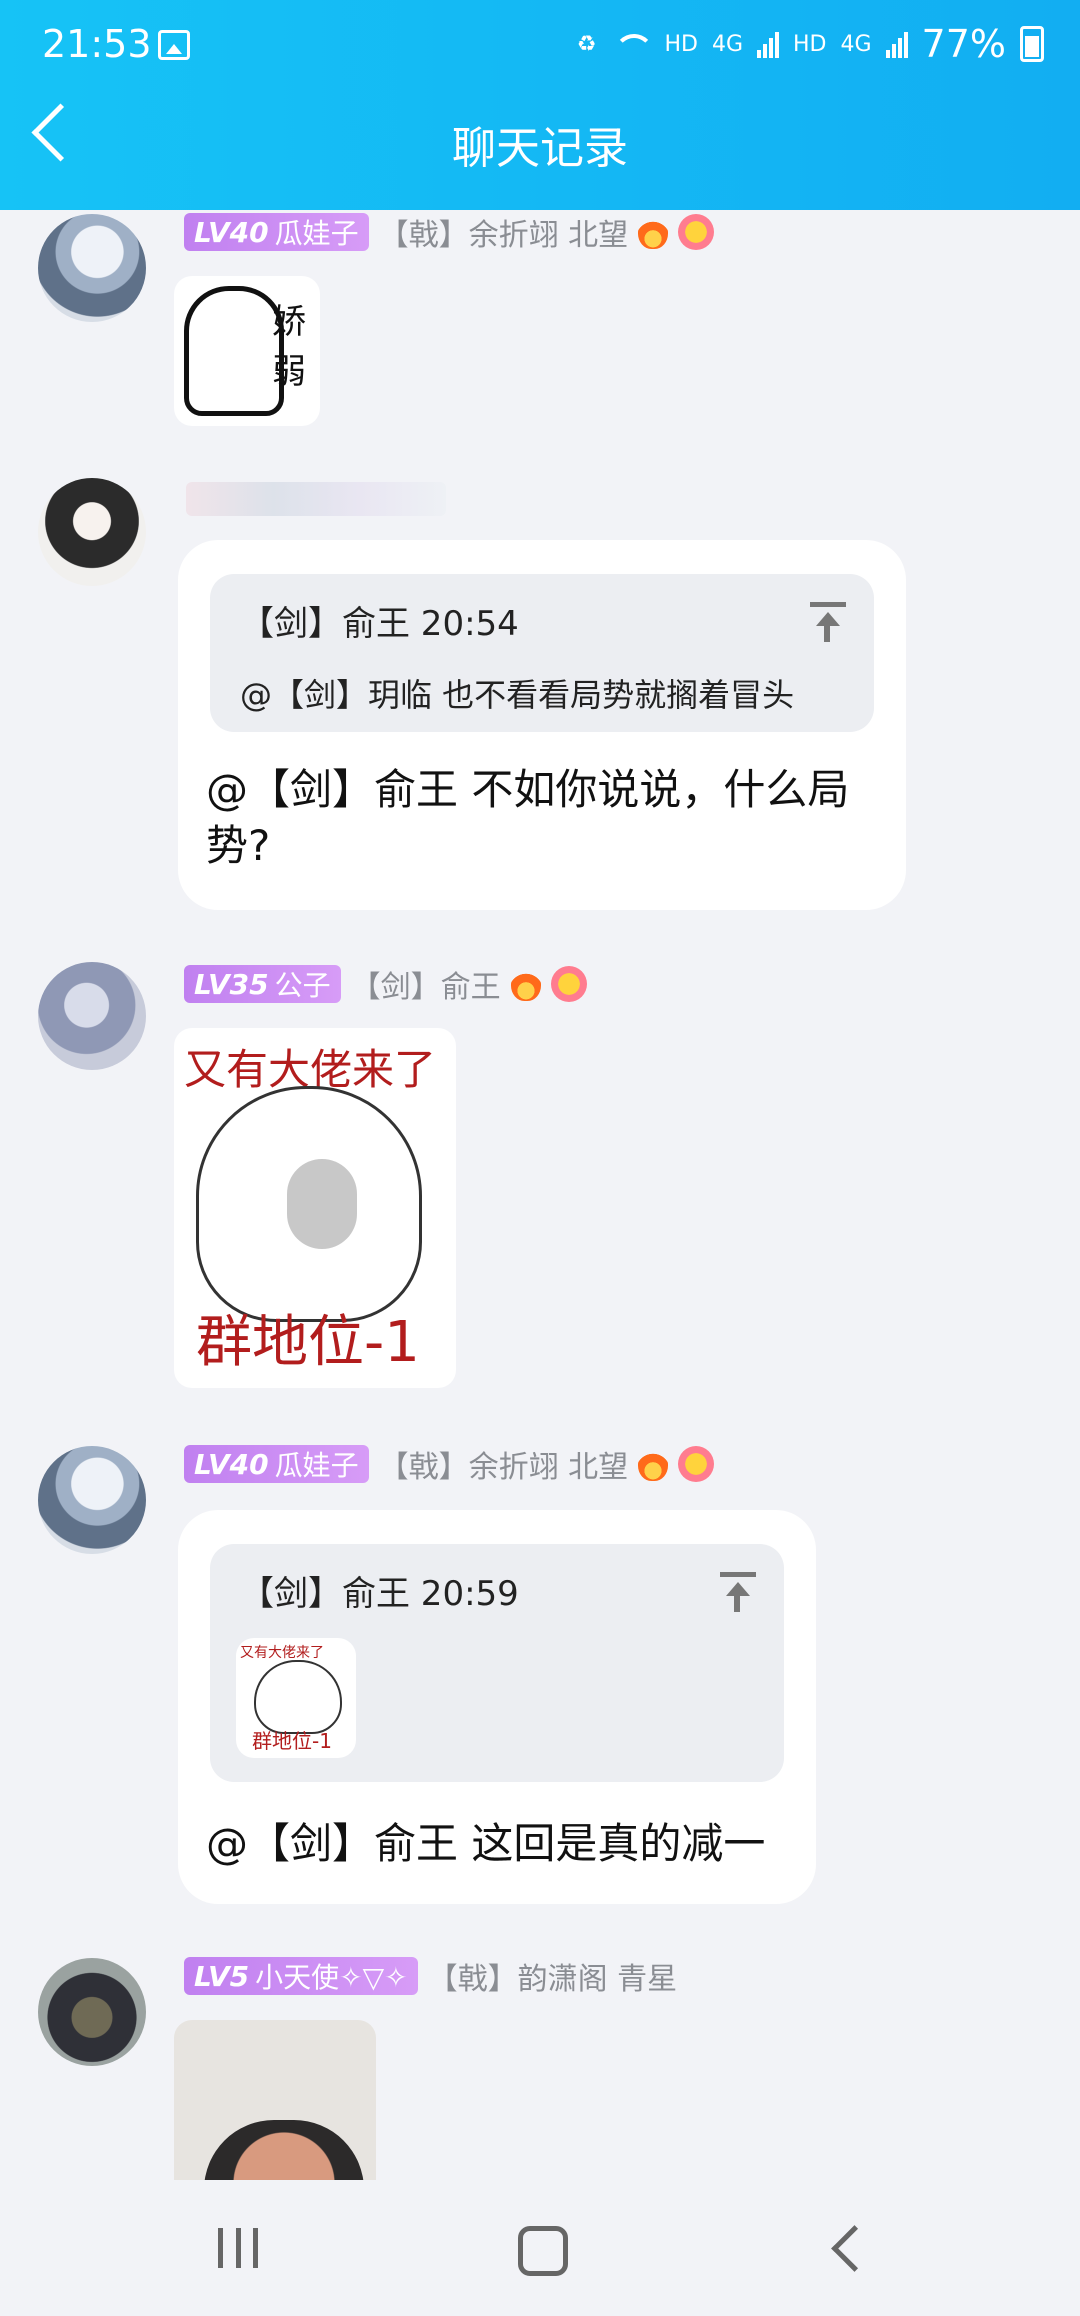 The image size is (1080, 2316). What do you see at coordinates (681, 44) in the screenshot?
I see `network-hd-1: HD` at bounding box center [681, 44].